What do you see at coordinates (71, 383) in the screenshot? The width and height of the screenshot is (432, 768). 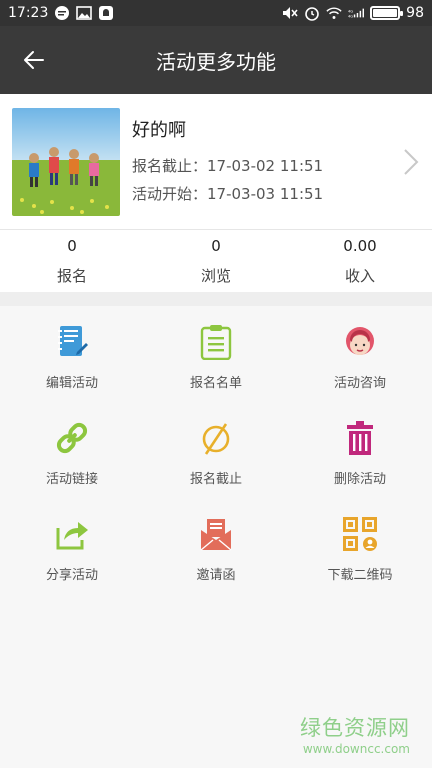 I see `action-label: 编辑活动` at bounding box center [71, 383].